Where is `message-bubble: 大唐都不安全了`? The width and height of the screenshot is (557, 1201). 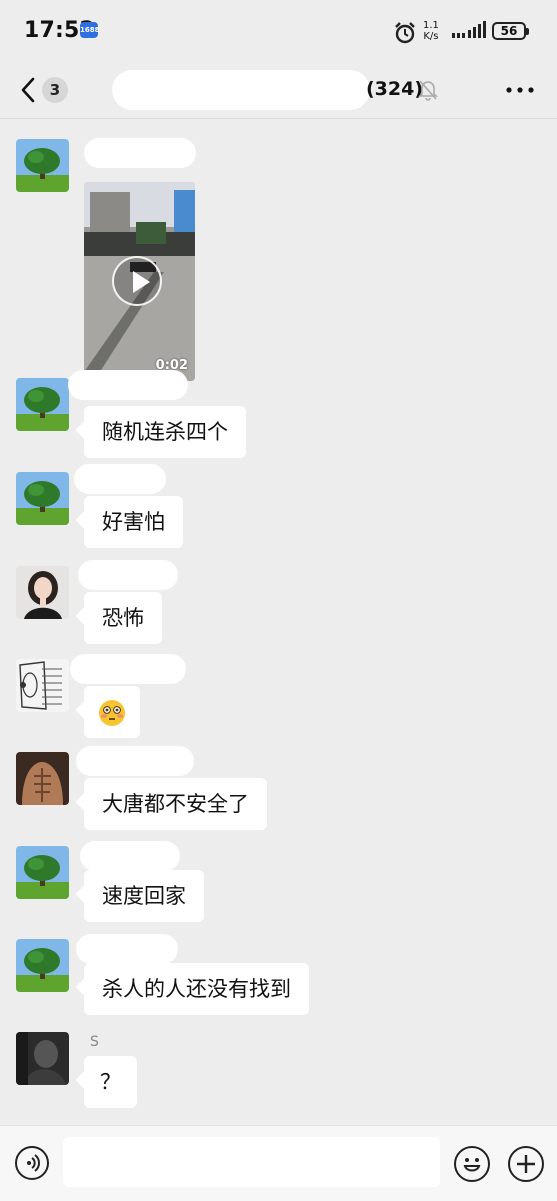 message-bubble: 大唐都不安全了 is located at coordinates (175, 804).